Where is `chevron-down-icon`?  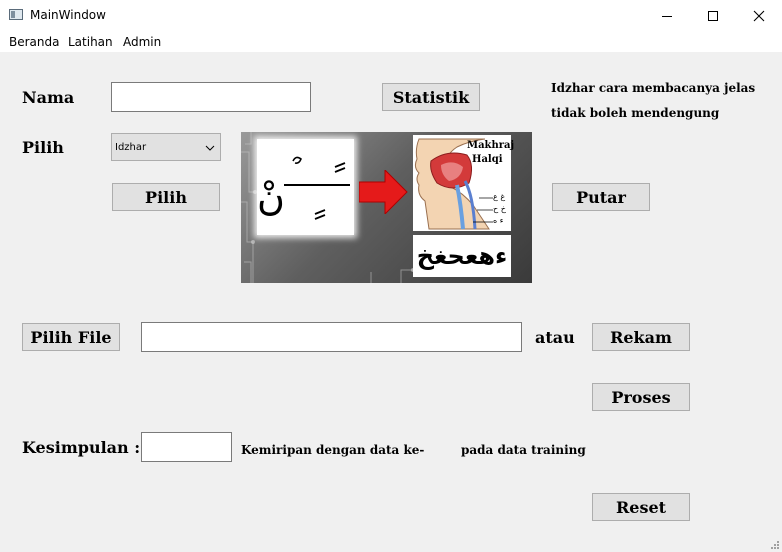 chevron-down-icon is located at coordinates (210, 148).